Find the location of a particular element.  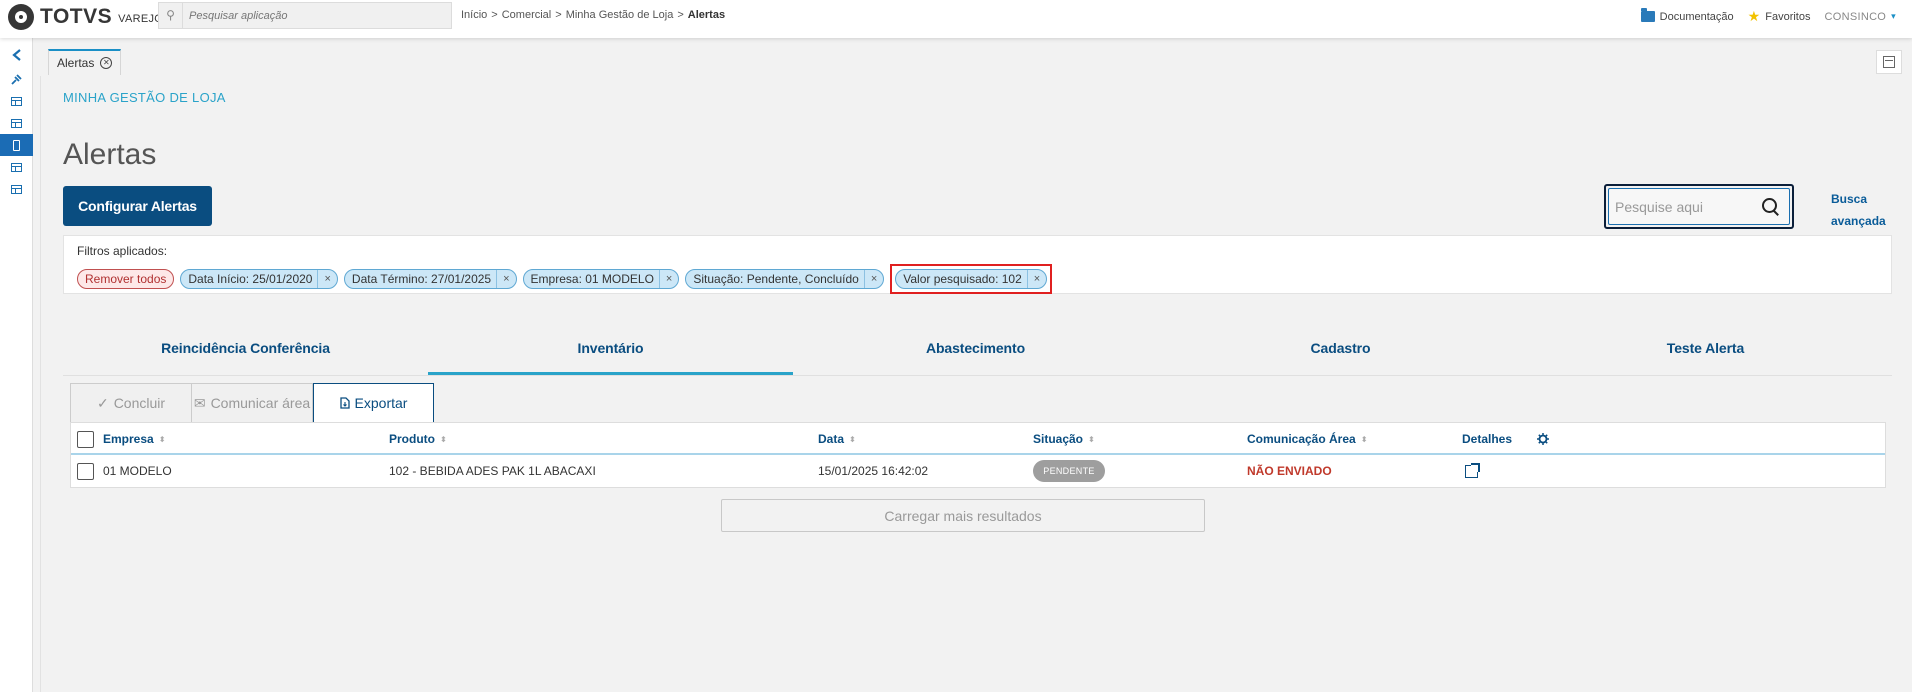

select-all-checkbox is located at coordinates (85, 439).